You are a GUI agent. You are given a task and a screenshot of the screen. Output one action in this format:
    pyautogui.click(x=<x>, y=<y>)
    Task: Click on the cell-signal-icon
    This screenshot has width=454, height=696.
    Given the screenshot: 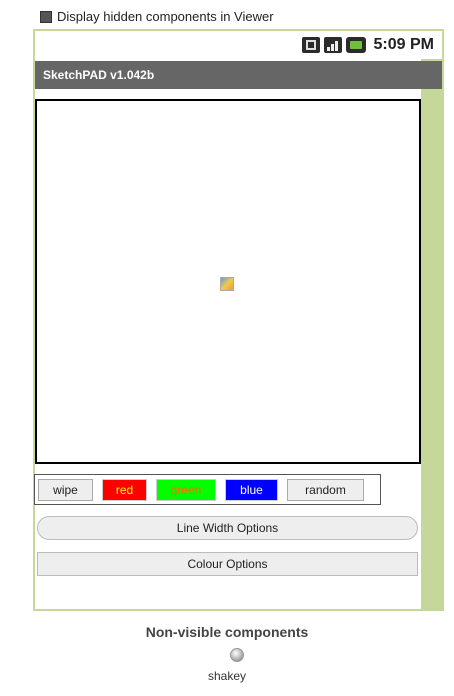 What is the action you would take?
    pyautogui.click(x=332, y=45)
    